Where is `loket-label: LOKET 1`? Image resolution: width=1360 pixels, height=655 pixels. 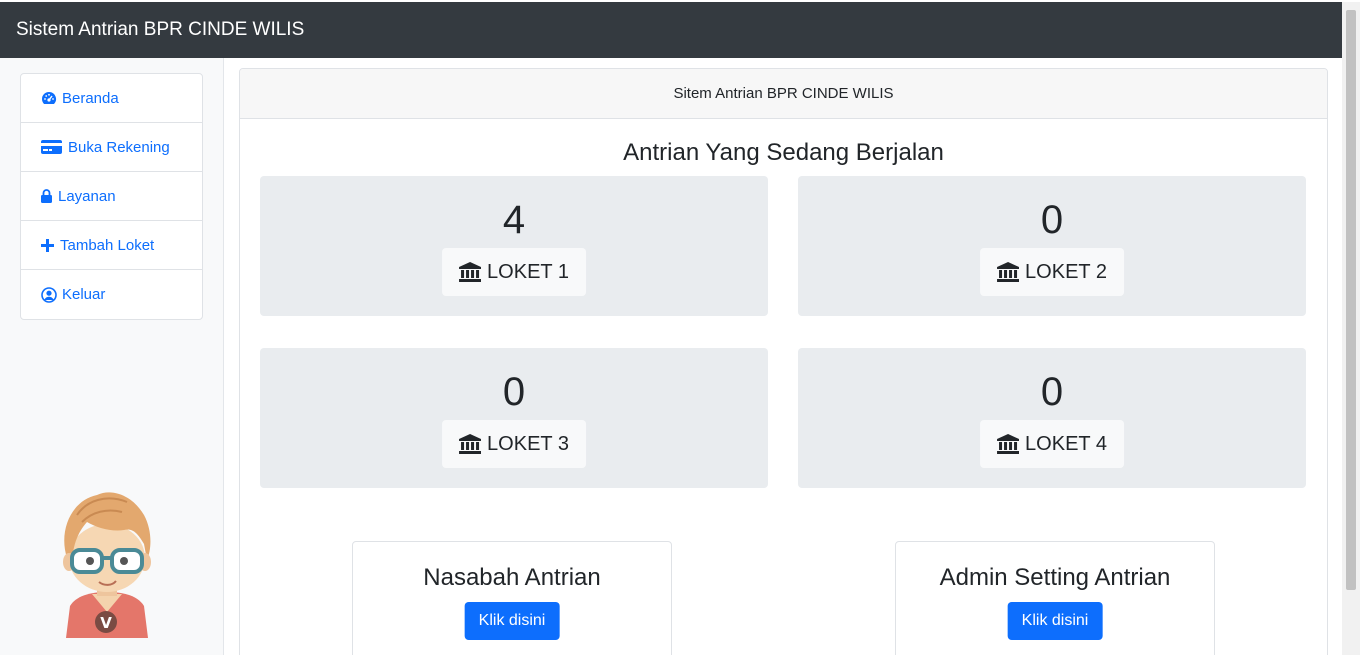
loket-label: LOKET 1 is located at coordinates (528, 271).